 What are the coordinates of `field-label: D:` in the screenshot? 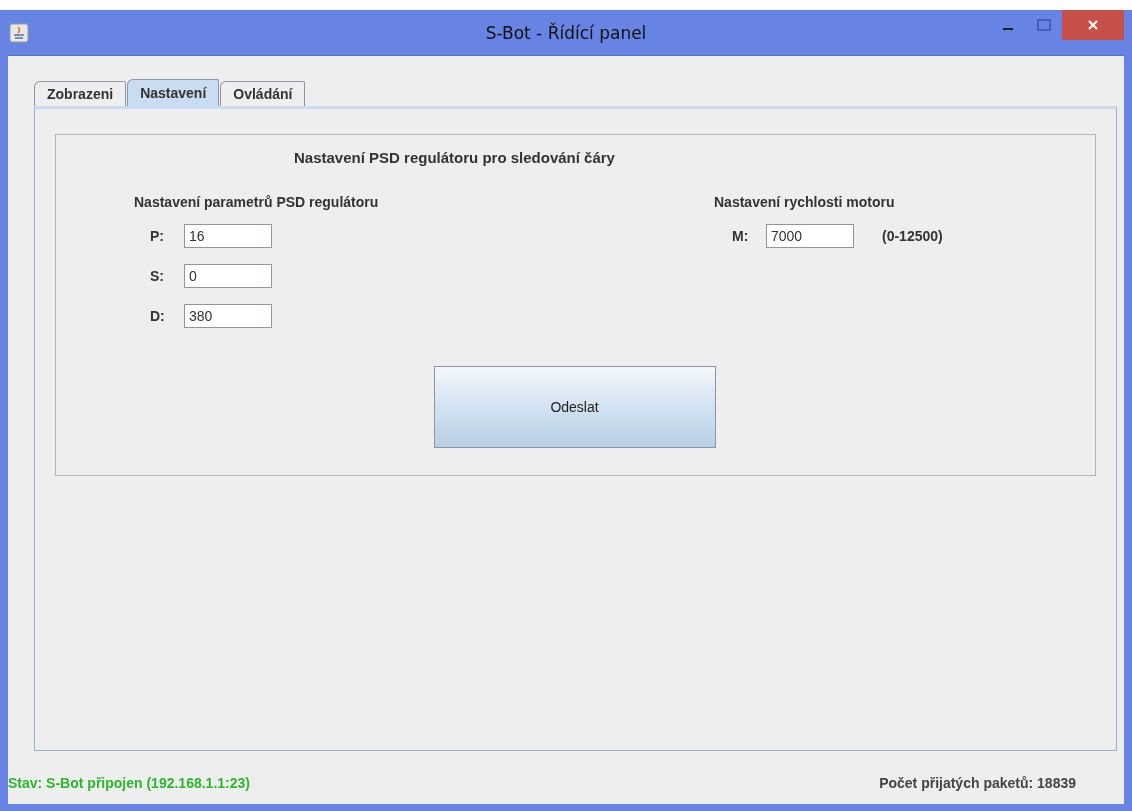 It's located at (158, 316).